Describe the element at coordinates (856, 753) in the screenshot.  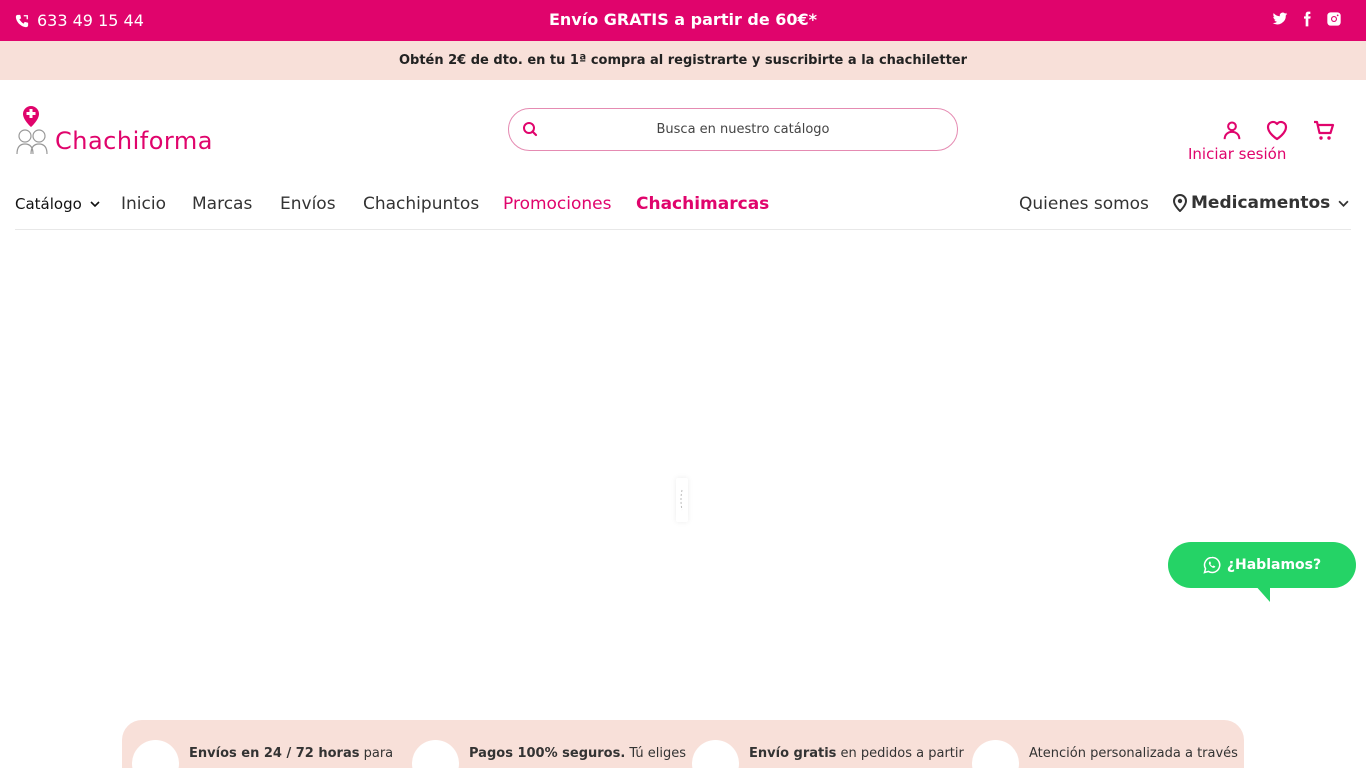
I see `feature-text: Envío gratis en pedidos a partir` at that location.